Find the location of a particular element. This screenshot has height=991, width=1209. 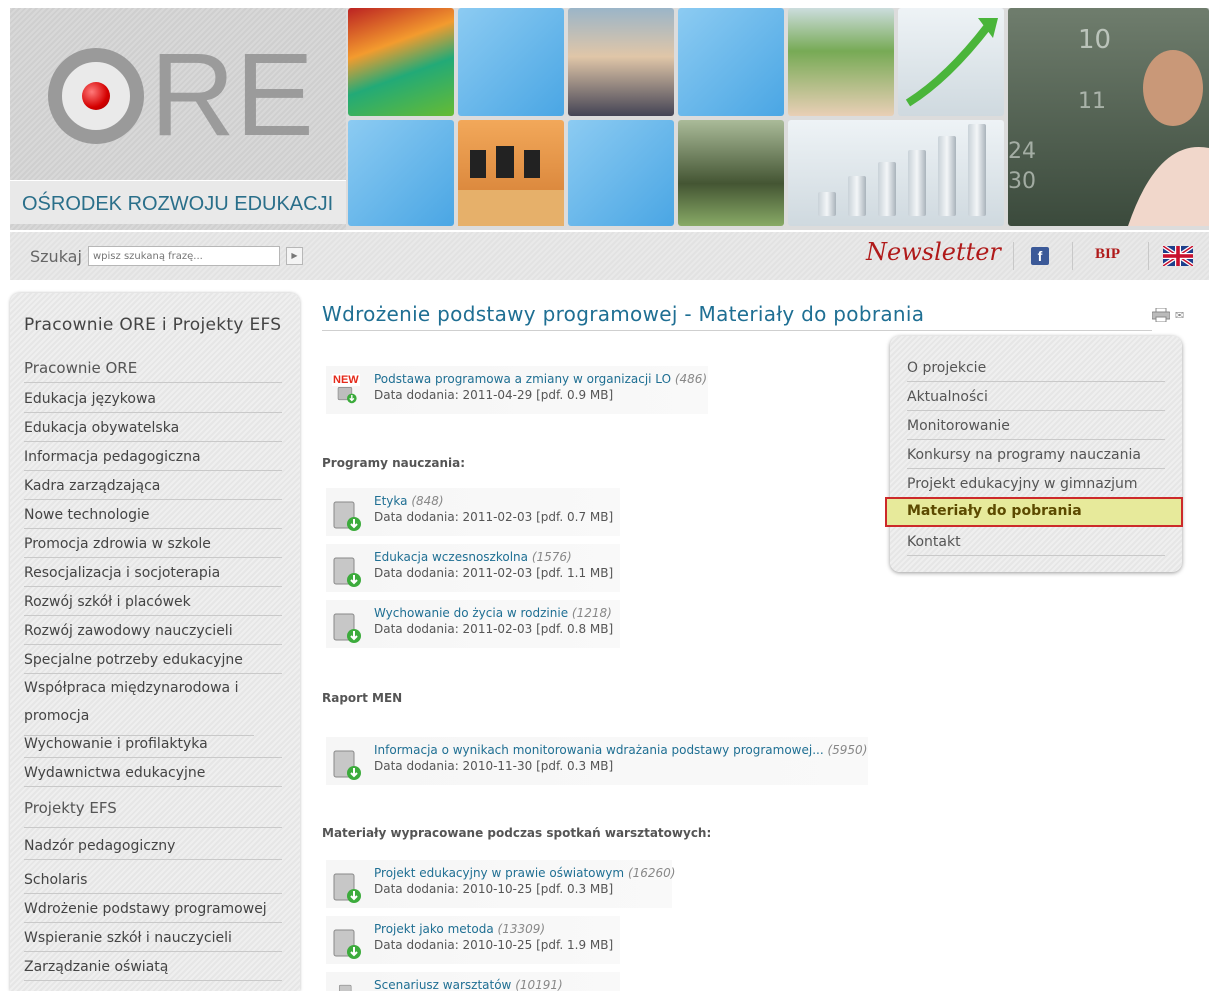

search-submit-button: ▶ is located at coordinates (294, 256).